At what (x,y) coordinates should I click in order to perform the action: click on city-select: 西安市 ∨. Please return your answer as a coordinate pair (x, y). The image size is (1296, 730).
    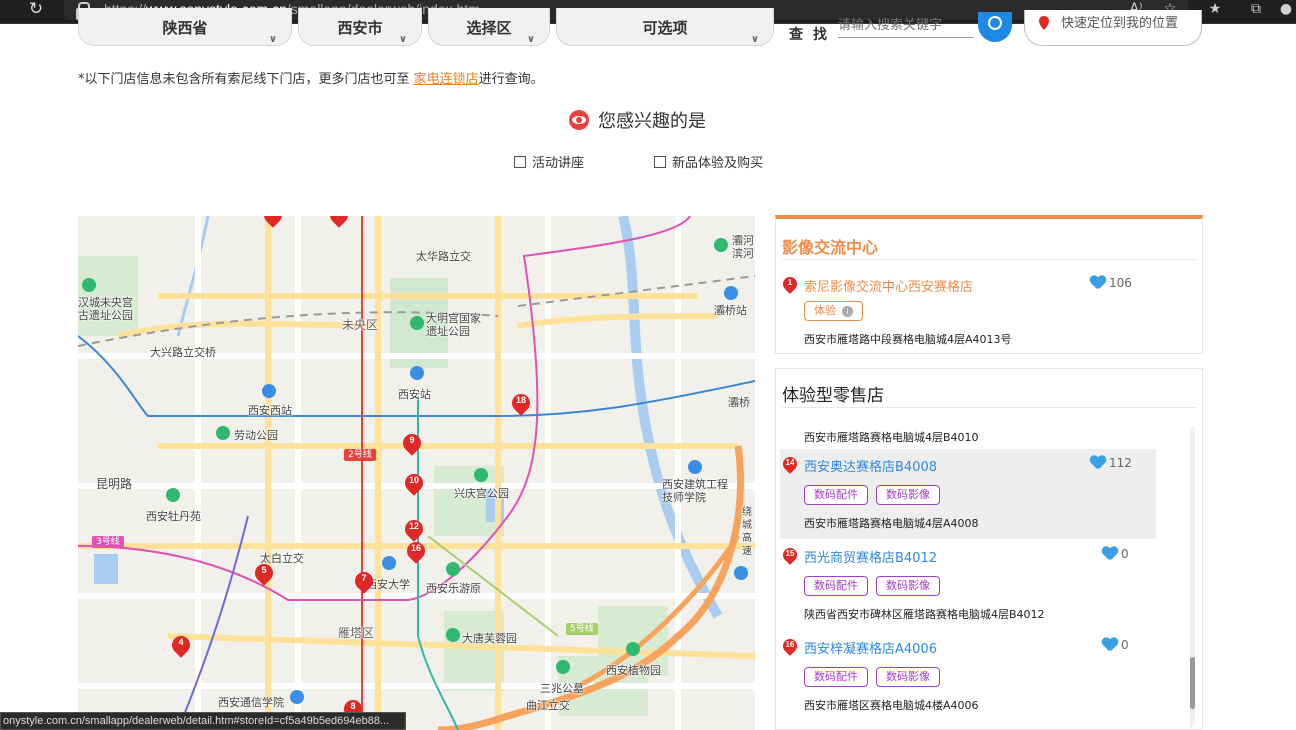
    Looking at the image, I should click on (360, 27).